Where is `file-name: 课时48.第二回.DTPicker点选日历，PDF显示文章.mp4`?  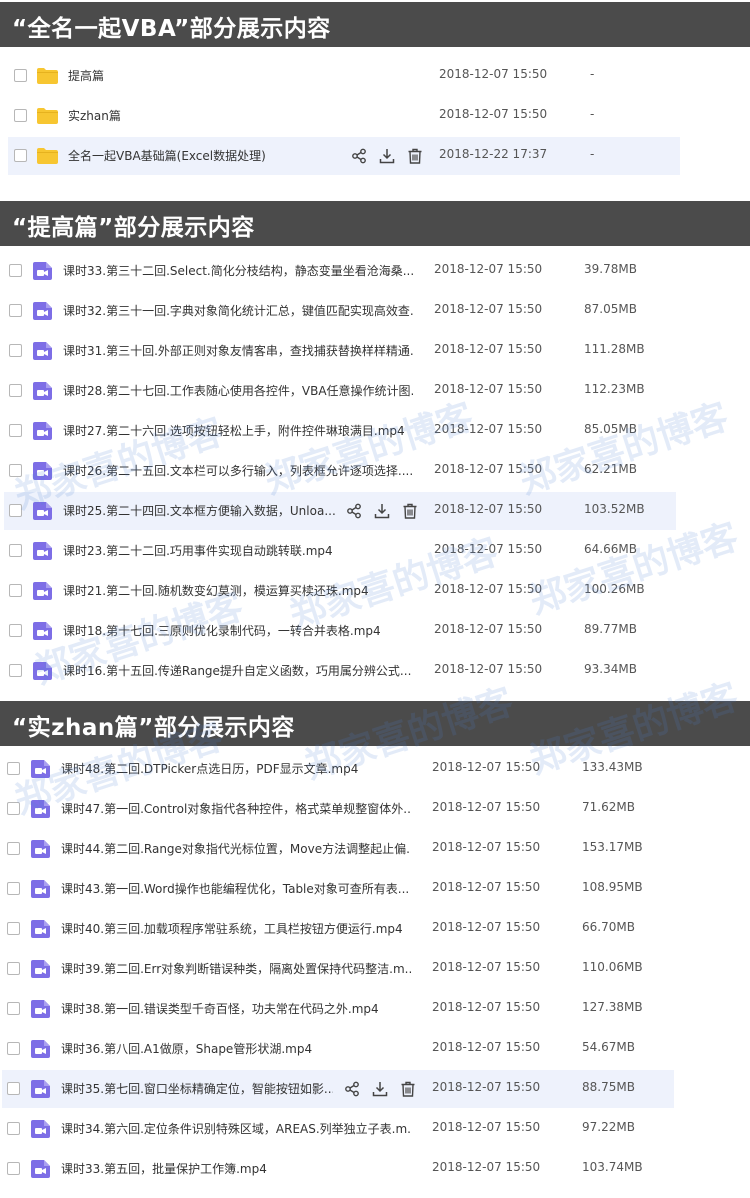 file-name: 课时48.第二回.DTPicker点选日历，PDF显示文章.mp4 is located at coordinates (209, 768).